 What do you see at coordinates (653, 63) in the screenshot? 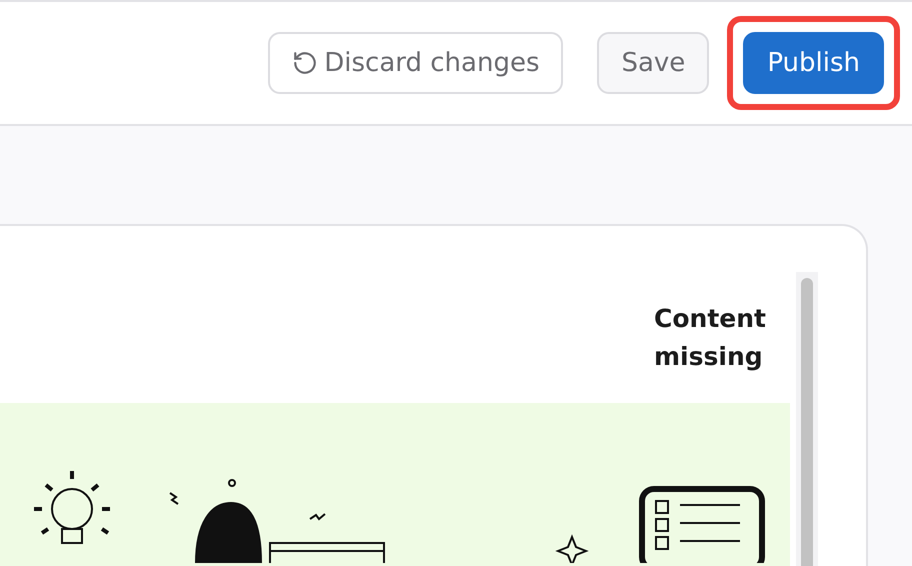
I see `save-button: Save` at bounding box center [653, 63].